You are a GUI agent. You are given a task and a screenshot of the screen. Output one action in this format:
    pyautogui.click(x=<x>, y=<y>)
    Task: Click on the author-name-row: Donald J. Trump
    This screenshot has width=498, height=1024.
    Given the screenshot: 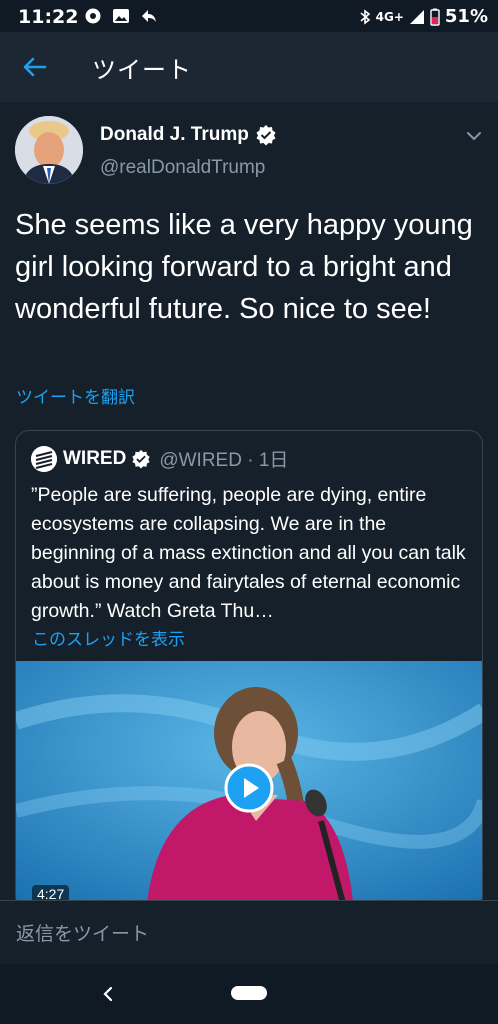 What is the action you would take?
    pyautogui.click(x=188, y=135)
    